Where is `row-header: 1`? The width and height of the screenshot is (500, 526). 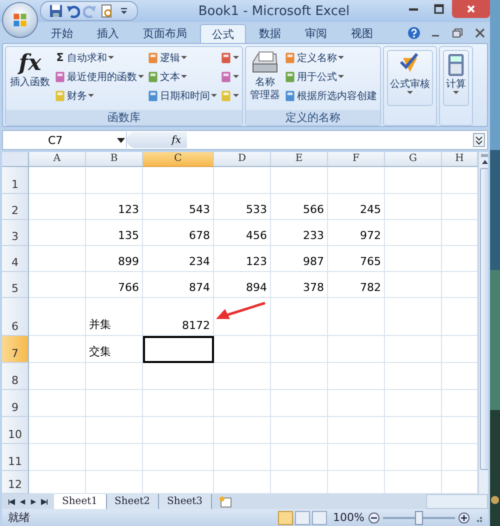
row-header: 1 is located at coordinates (15, 180).